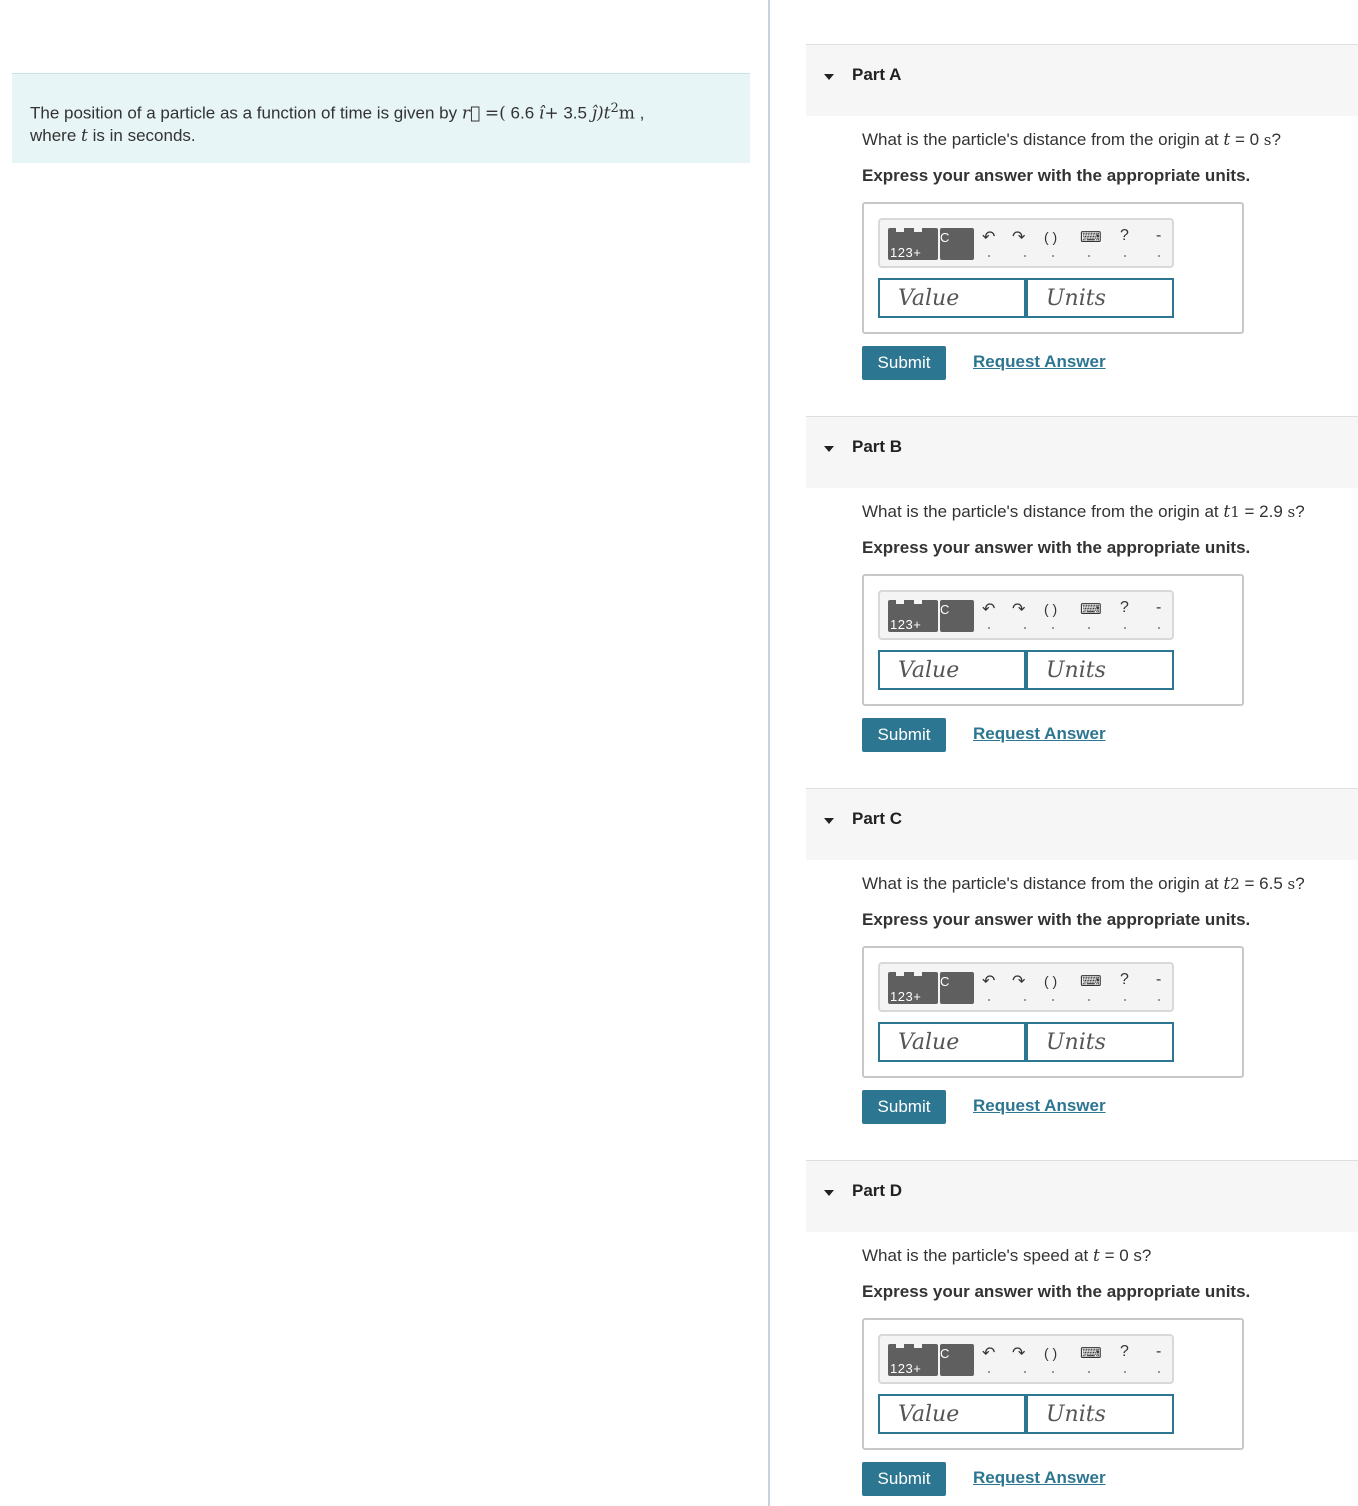 This screenshot has width=1358, height=1506. Describe the element at coordinates (1235, 512) in the screenshot. I see `time-subscript: 1` at that location.